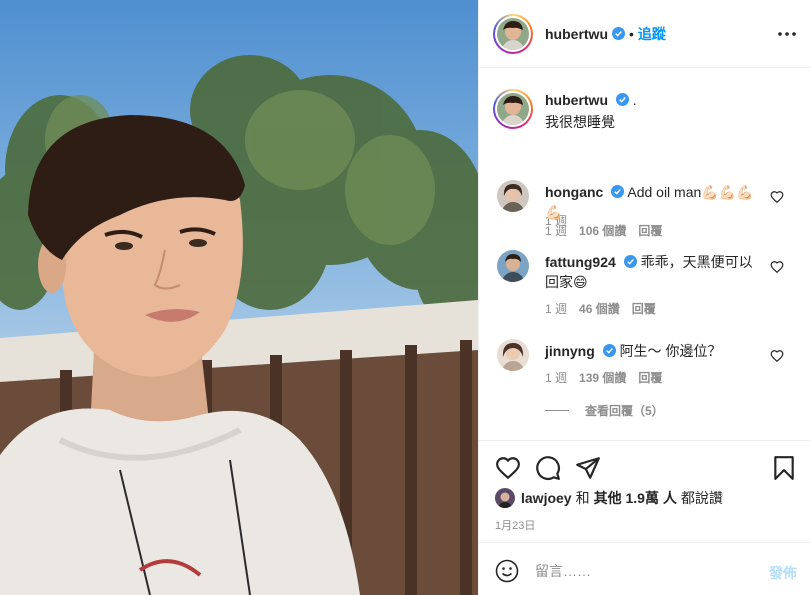 The image size is (811, 595). Describe the element at coordinates (783, 573) in the screenshot. I see `post-comment-button: 發佈` at that location.